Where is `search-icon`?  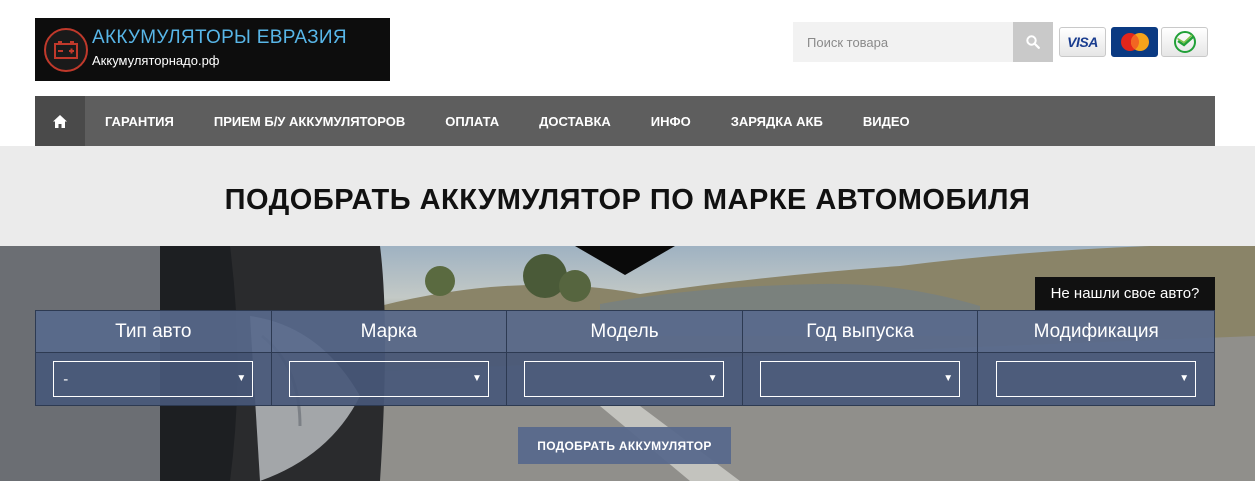 search-icon is located at coordinates (1033, 42).